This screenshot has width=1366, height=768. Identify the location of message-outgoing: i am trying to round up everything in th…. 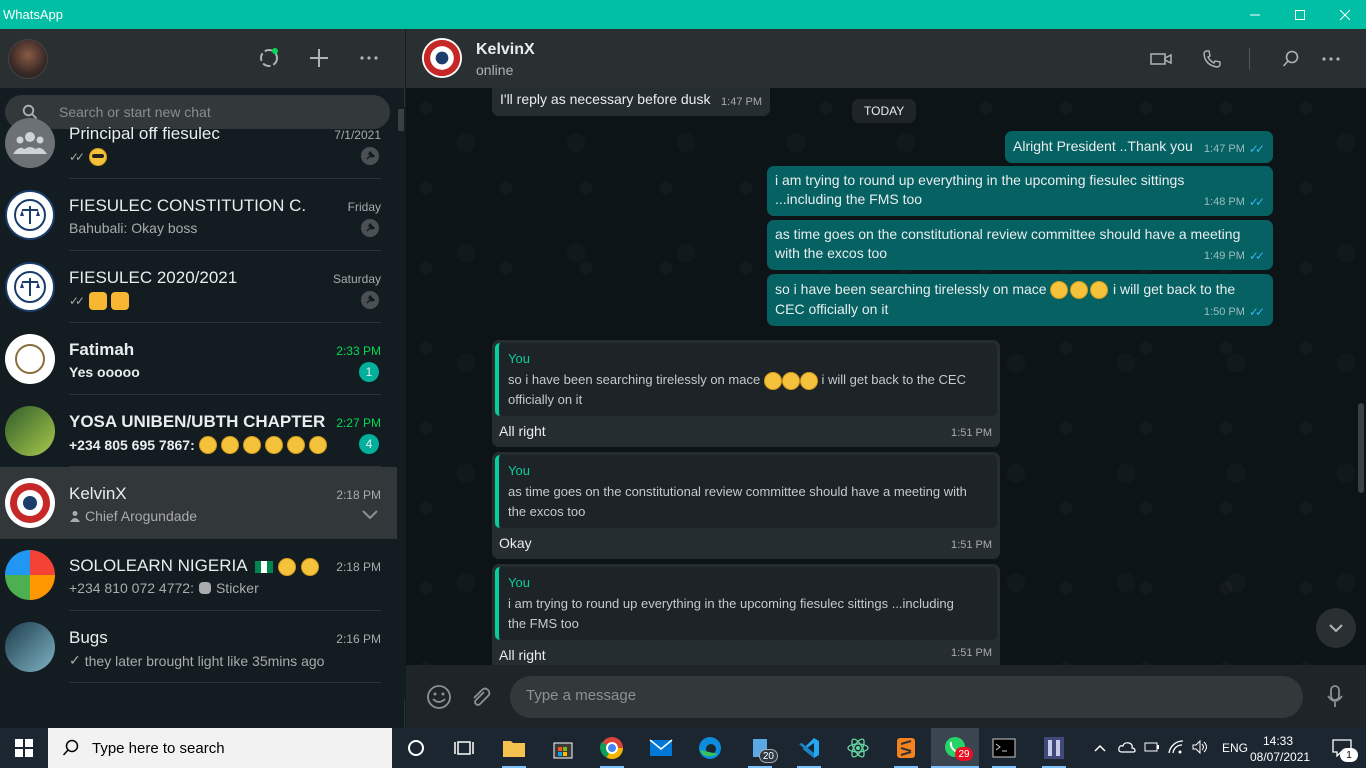
(1020, 191).